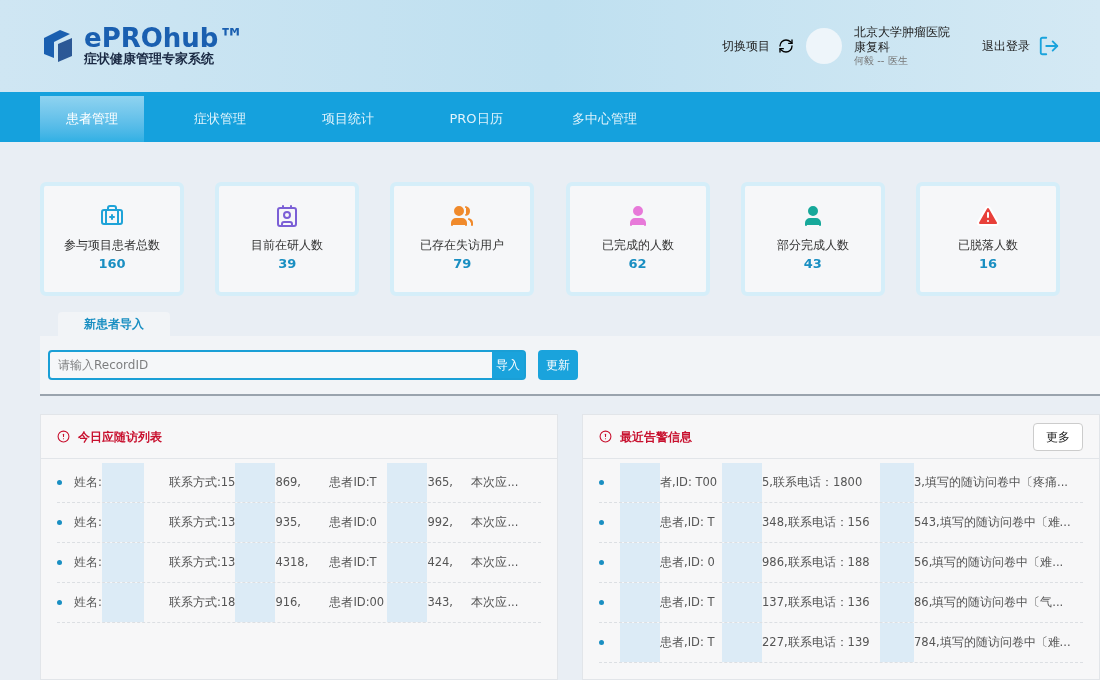 This screenshot has height=680, width=1100. Describe the element at coordinates (813, 482) in the screenshot. I see `alert-text: 5,联系电话：1800` at that location.